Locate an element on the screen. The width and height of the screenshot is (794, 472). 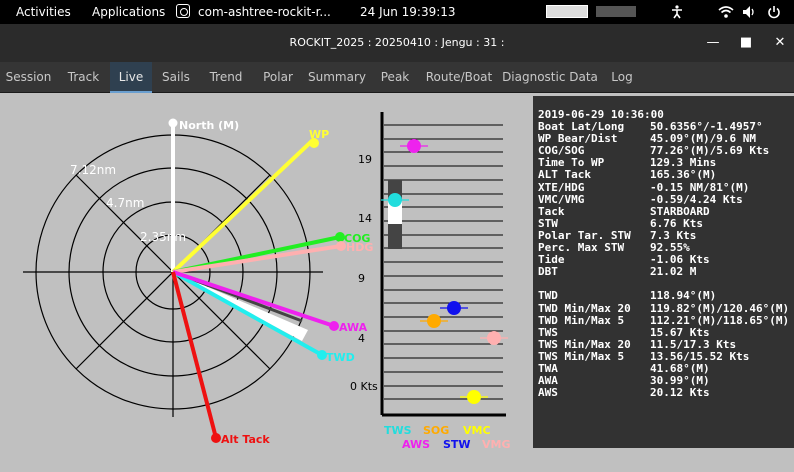
info-row-value: 41.68°(M) is located at coordinates (680, 368).